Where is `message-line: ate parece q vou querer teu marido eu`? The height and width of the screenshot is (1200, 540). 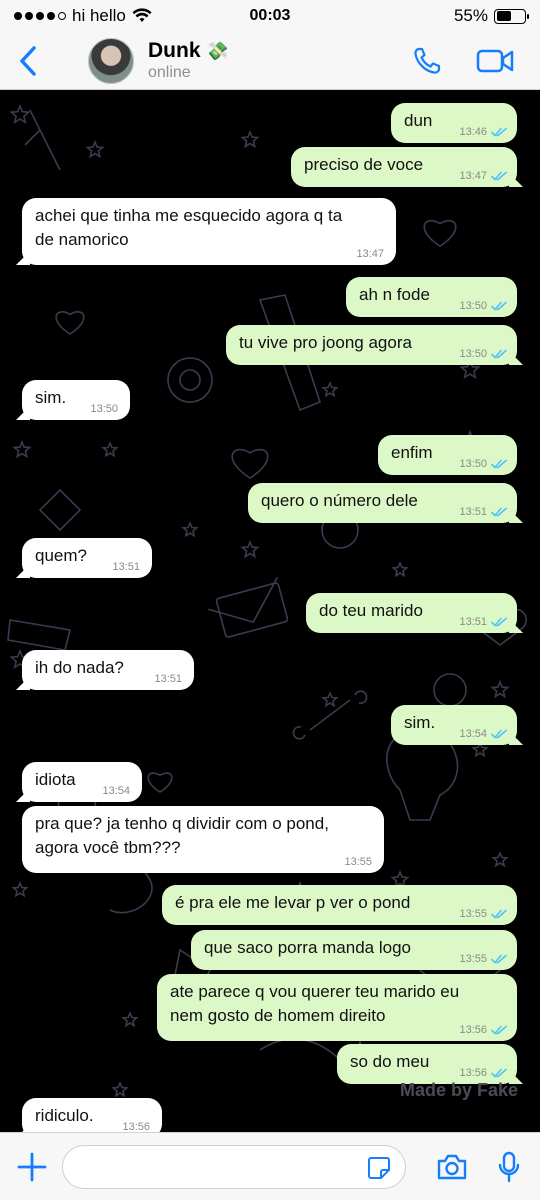 message-line: ate parece q vou querer teu marido eu is located at coordinates (315, 991).